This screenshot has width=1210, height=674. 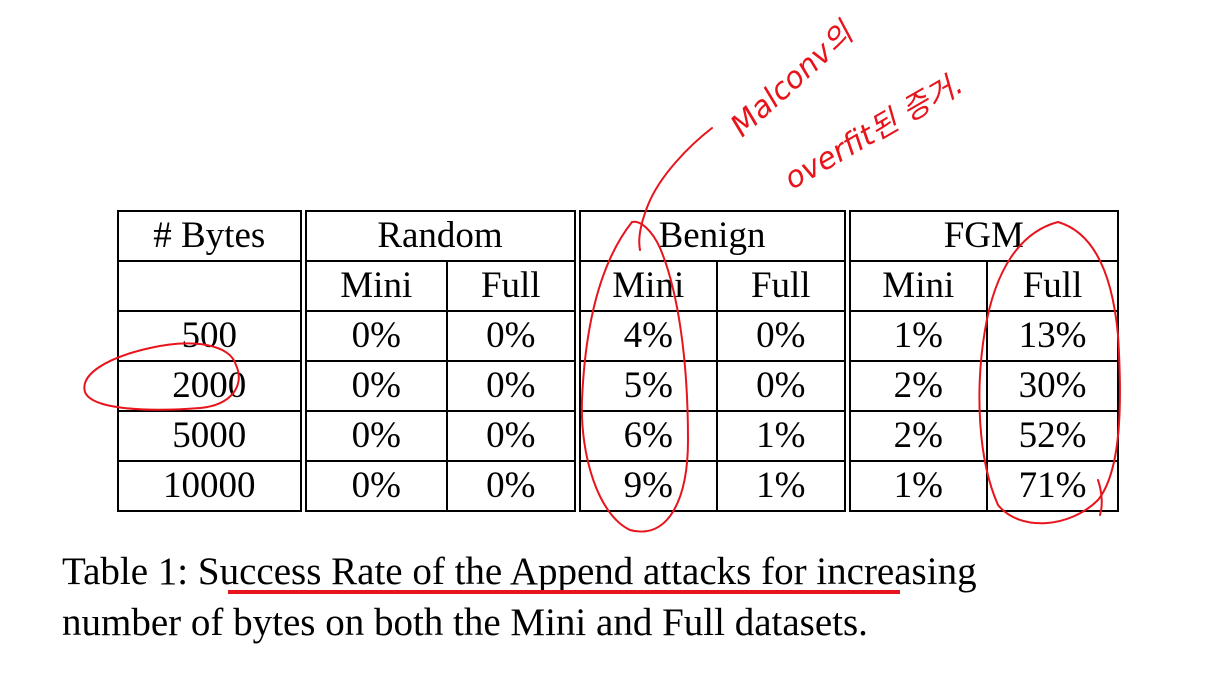 I want to click on cell-bytes: 5000, so click(x=212, y=436).